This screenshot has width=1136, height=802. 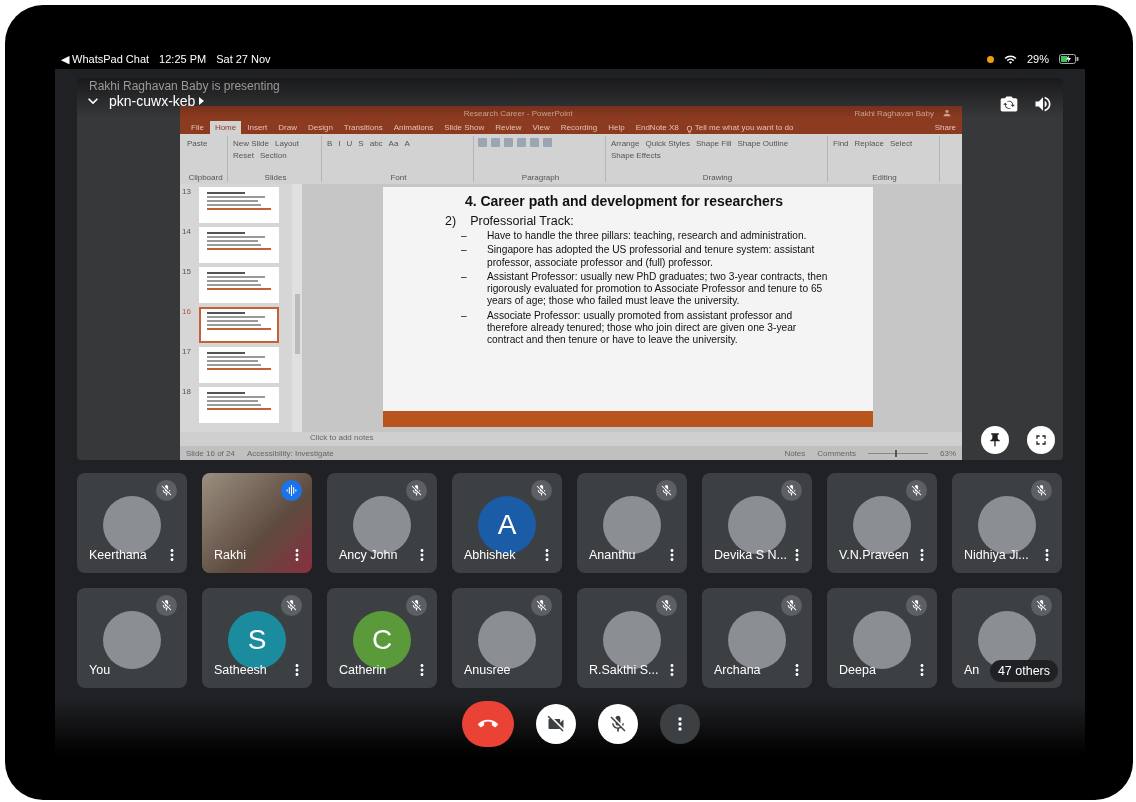 I want to click on ribbon-tab: Animations, so click(x=413, y=127).